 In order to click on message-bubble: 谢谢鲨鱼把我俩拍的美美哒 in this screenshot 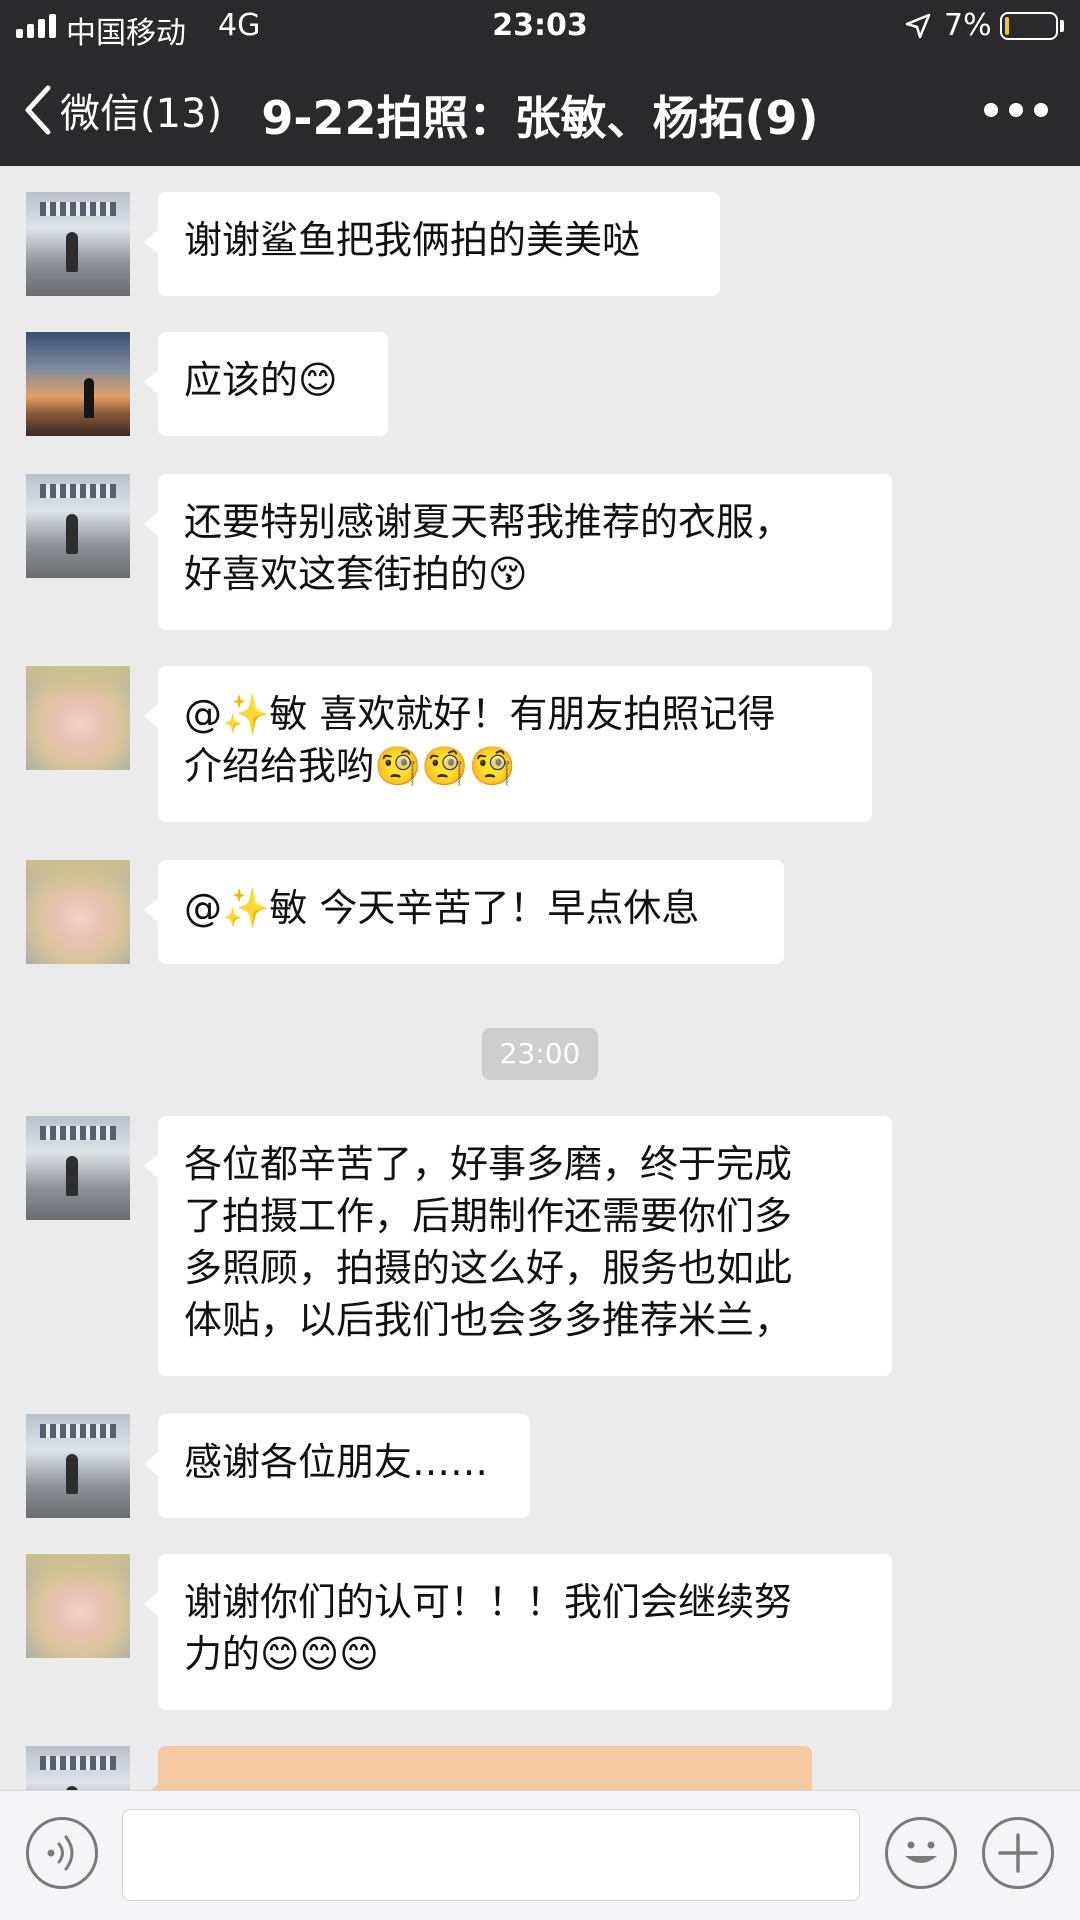, I will do `click(432, 244)`.